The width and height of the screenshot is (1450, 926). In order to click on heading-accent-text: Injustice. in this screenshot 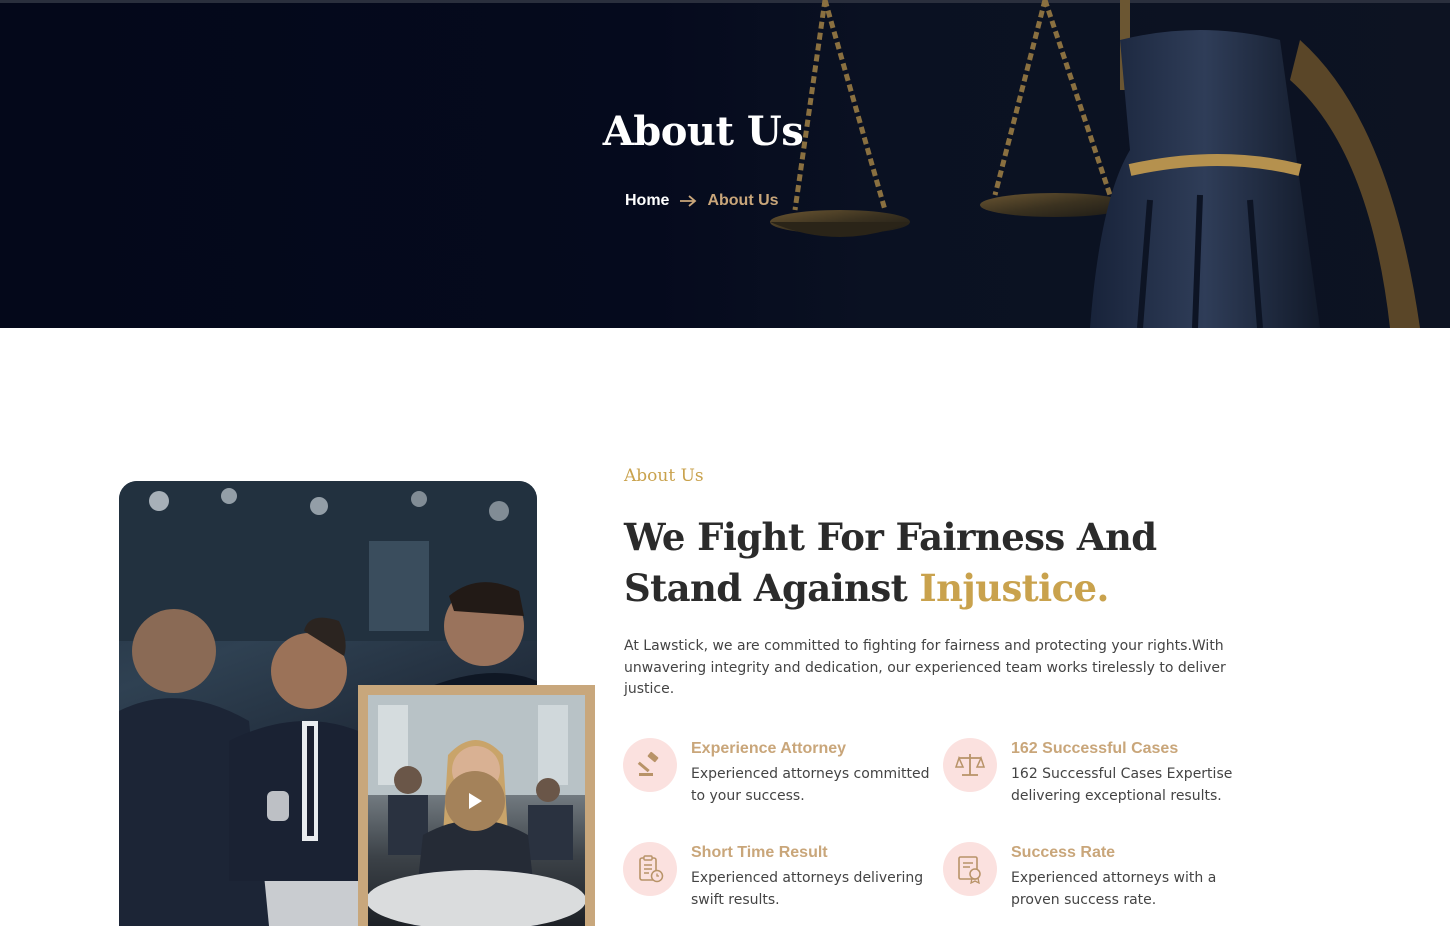, I will do `click(1014, 588)`.